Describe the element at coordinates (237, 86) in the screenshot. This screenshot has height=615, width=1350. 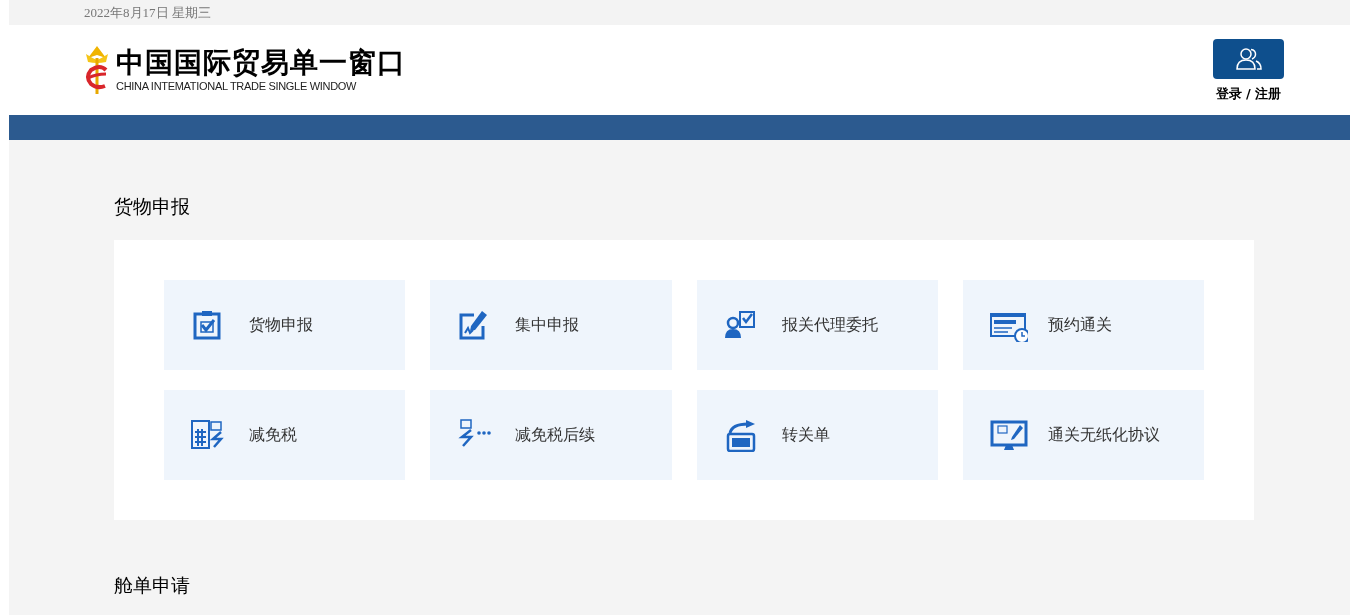
I see `logo-subtitle: CHINA INTEMATIONAL TRADE SINGLE WINDOW` at that location.